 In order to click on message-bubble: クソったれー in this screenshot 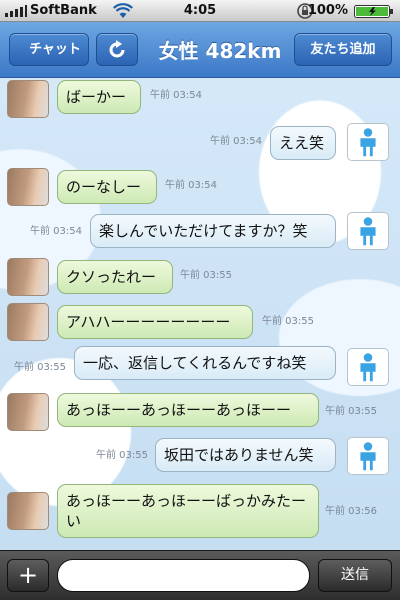, I will do `click(115, 277)`.